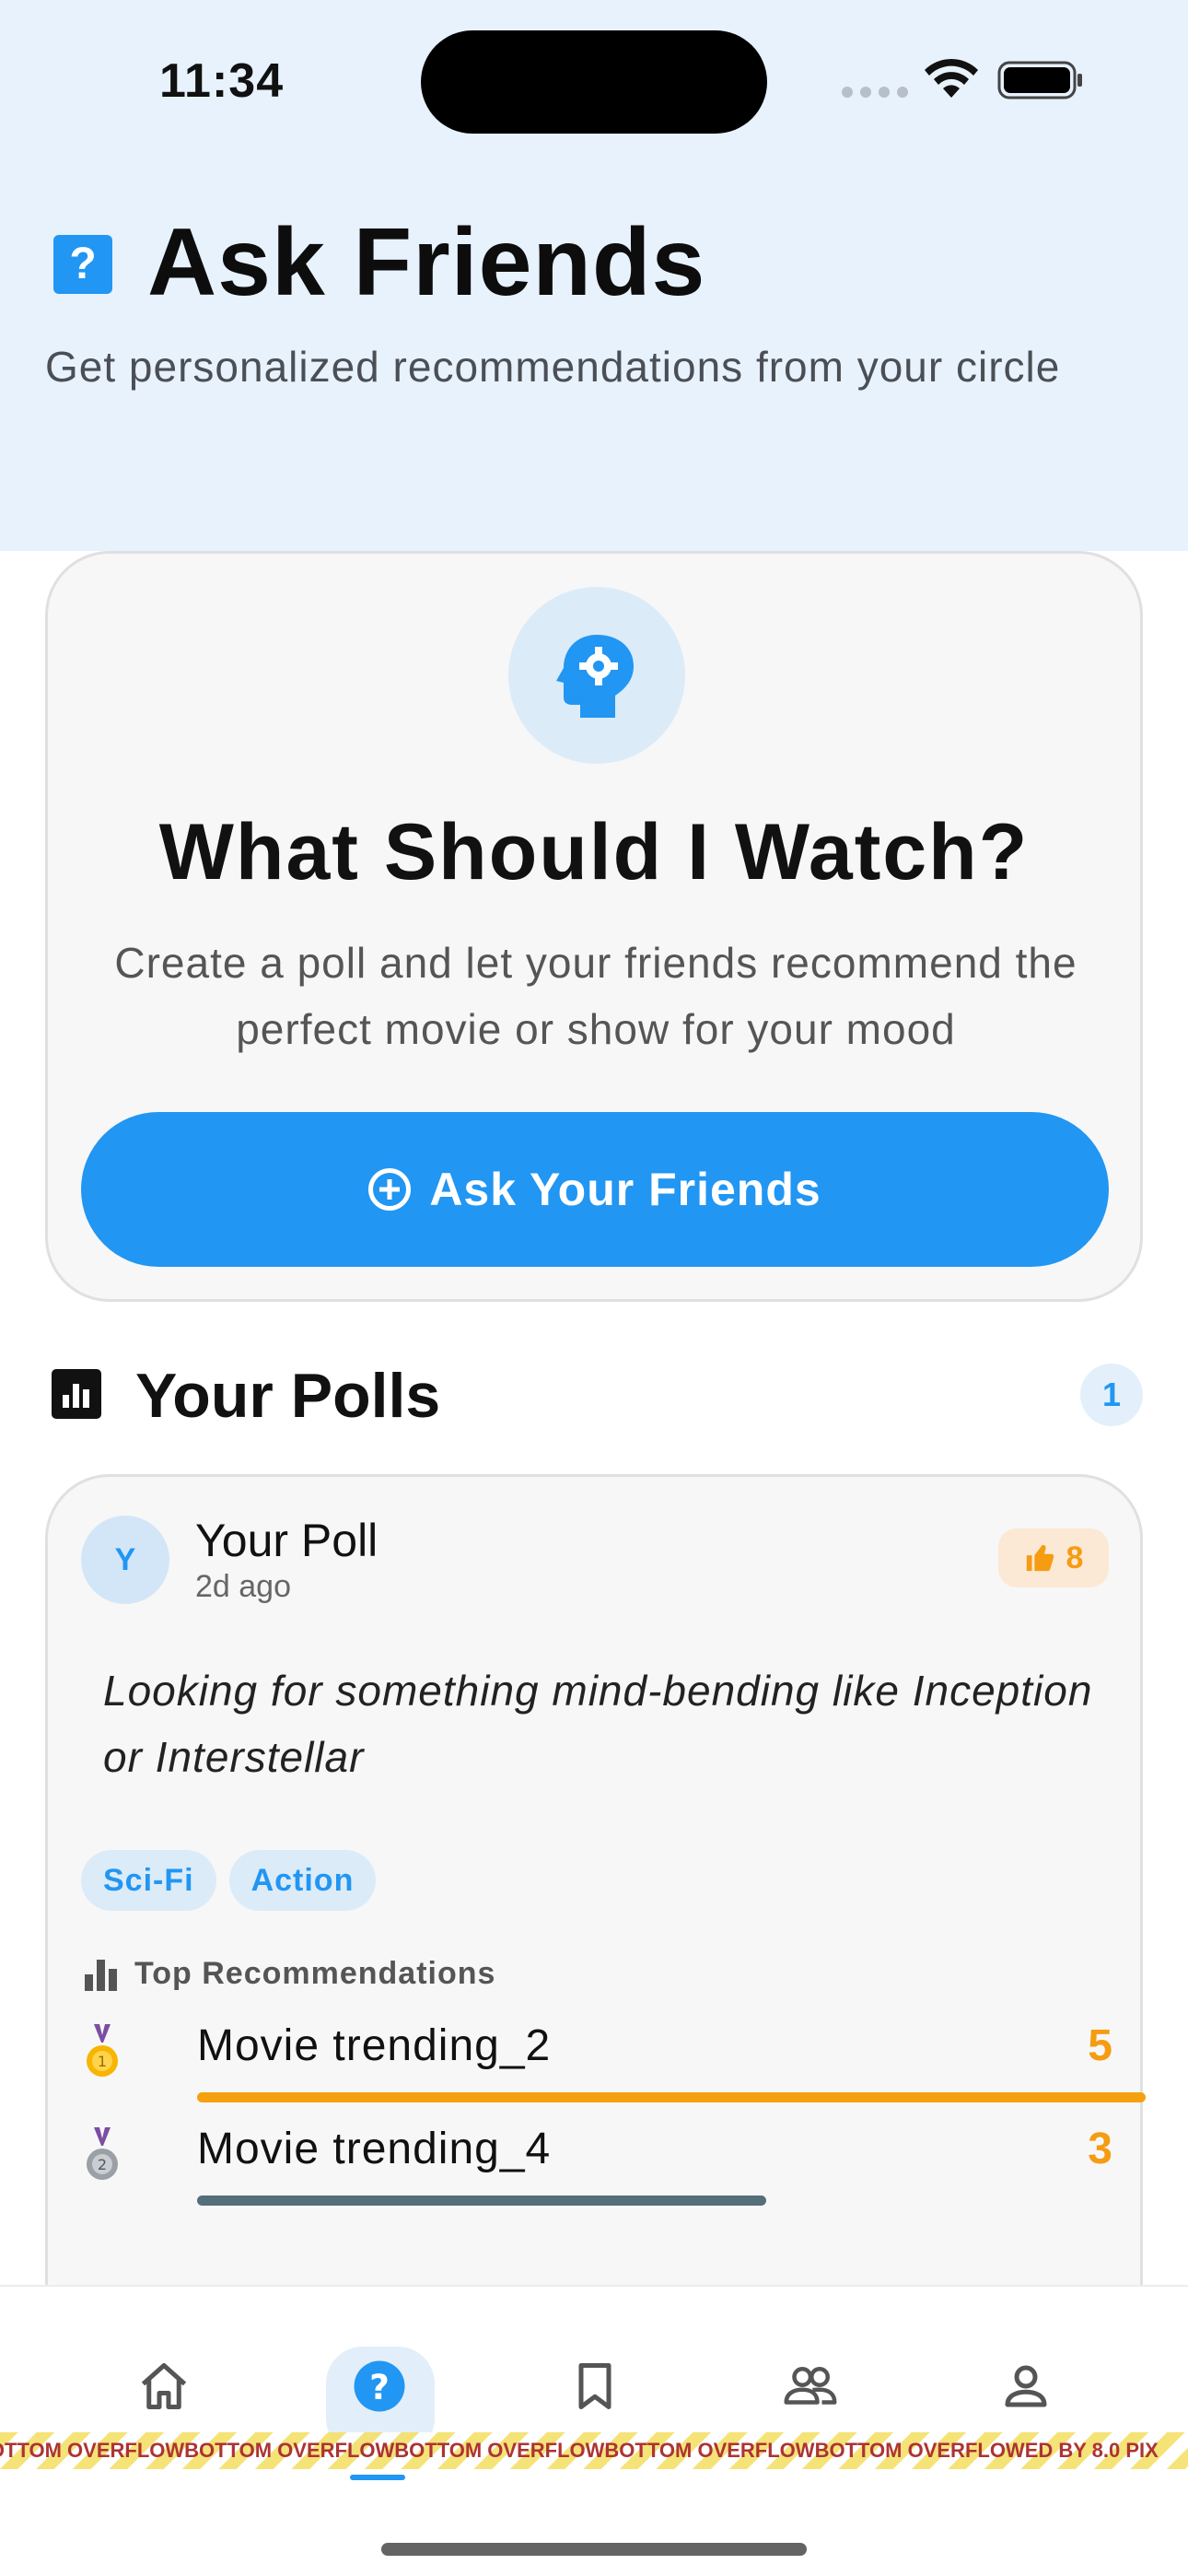  I want to click on poll-timestamp: 2d ago, so click(243, 1586).